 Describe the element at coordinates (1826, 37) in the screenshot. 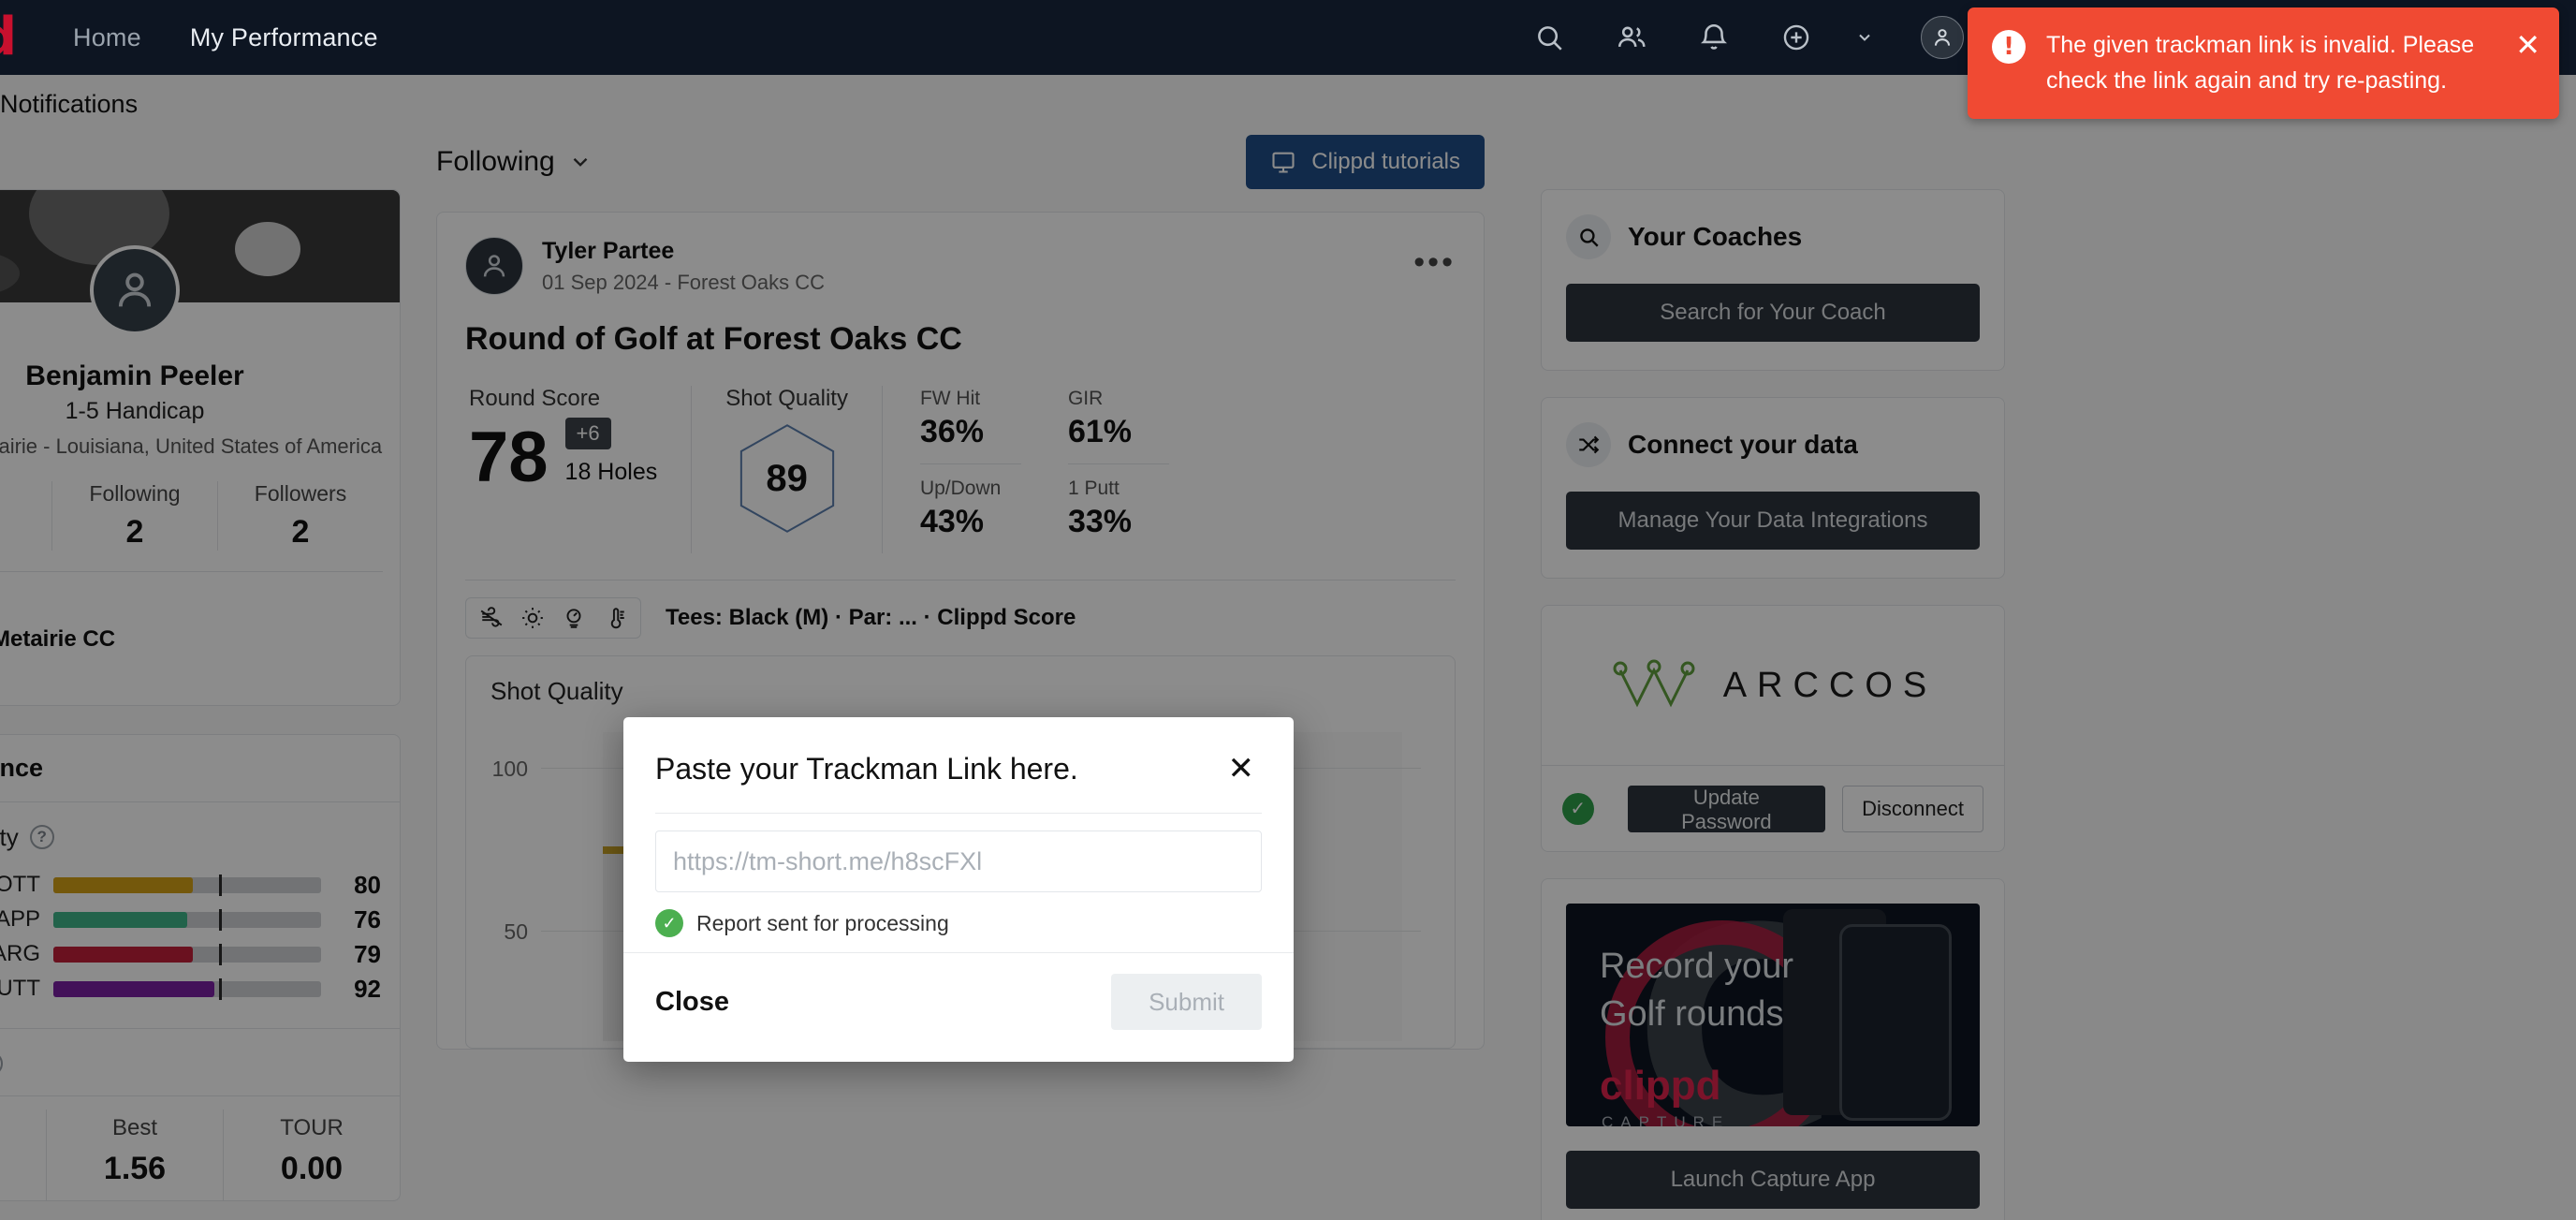

I see `create-menu` at that location.